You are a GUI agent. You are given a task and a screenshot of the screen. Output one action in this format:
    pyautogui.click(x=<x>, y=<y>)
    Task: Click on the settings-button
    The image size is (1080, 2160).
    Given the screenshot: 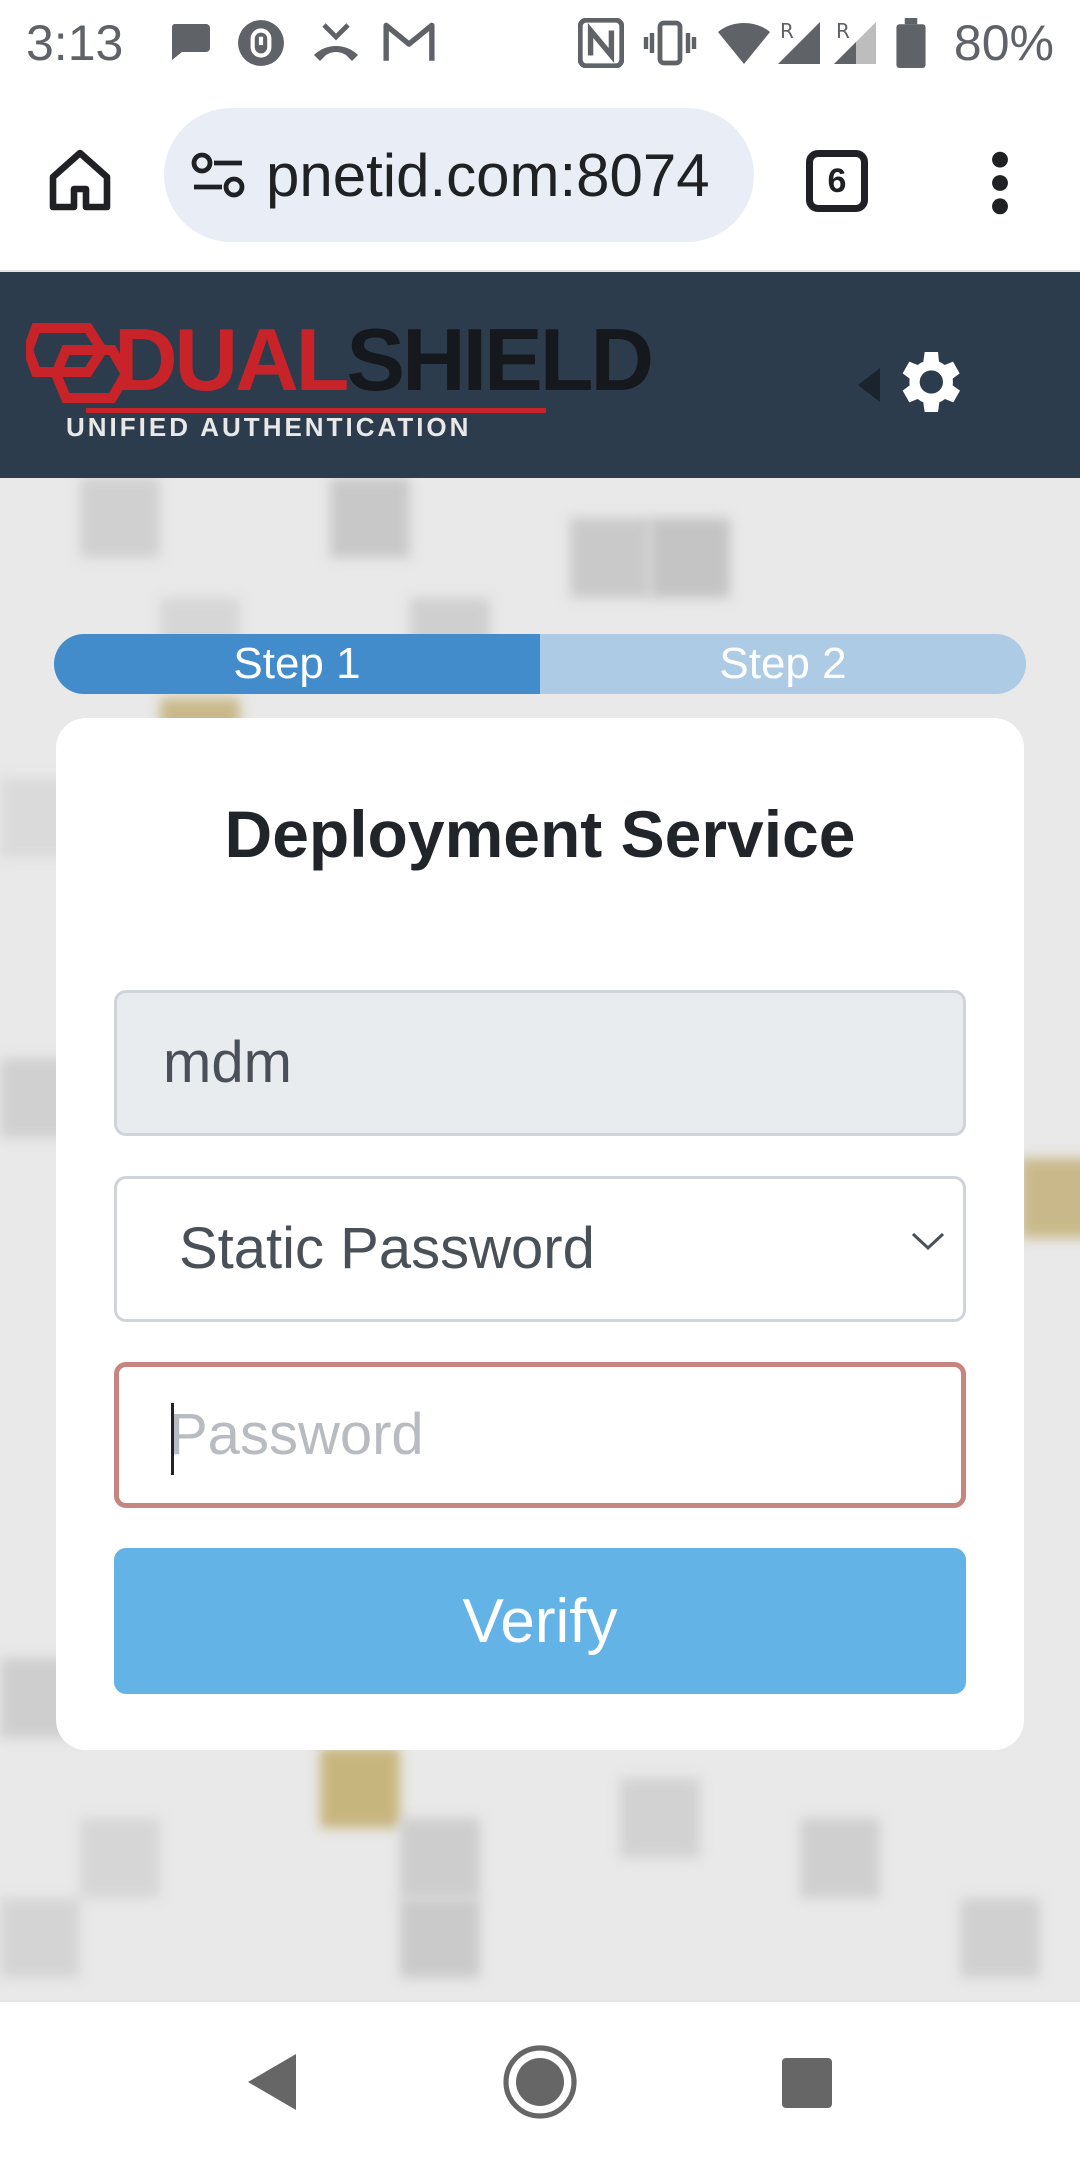 What is the action you would take?
    pyautogui.click(x=913, y=377)
    